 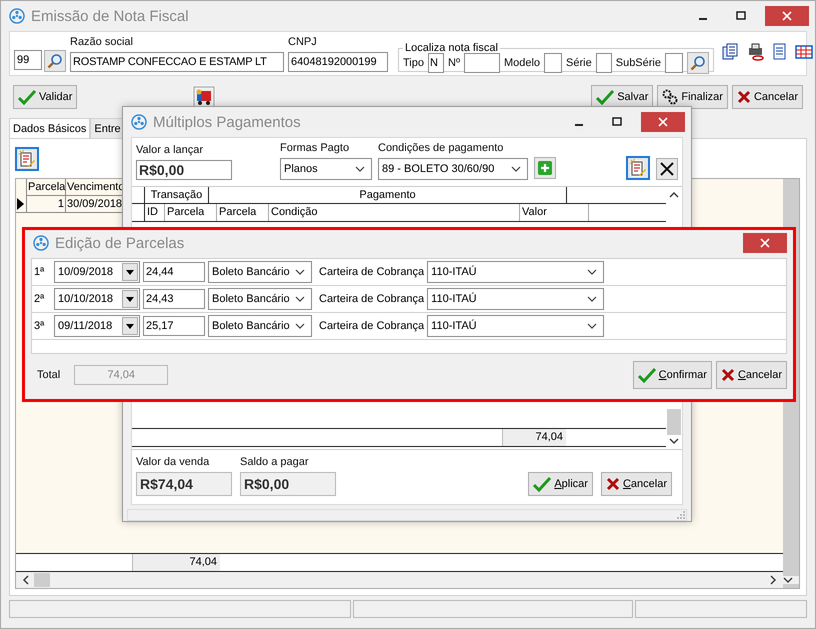 What do you see at coordinates (170, 151) in the screenshot?
I see `field-label: Valor a lançar` at bounding box center [170, 151].